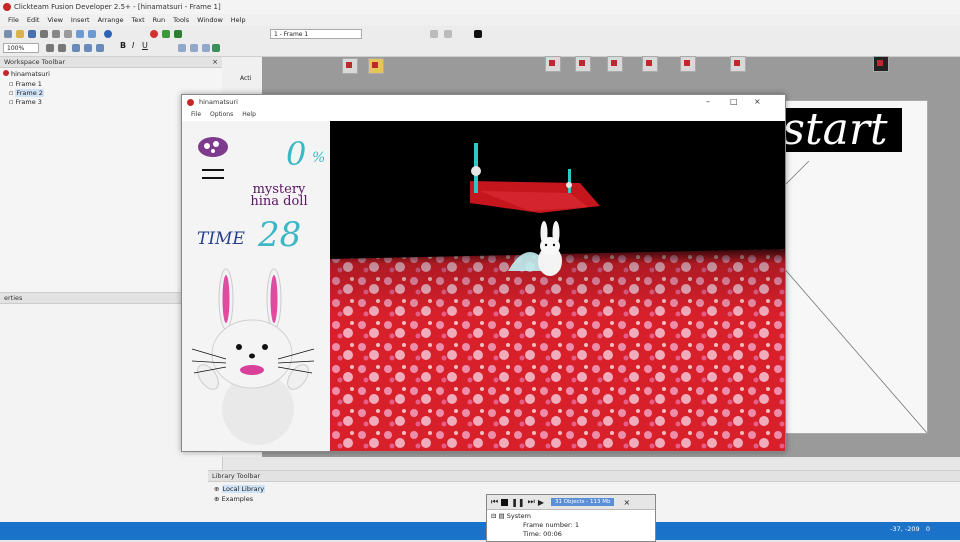 The image size is (960, 542). Describe the element at coordinates (33, 20) in the screenshot. I see `menu-edit: Edit` at that location.